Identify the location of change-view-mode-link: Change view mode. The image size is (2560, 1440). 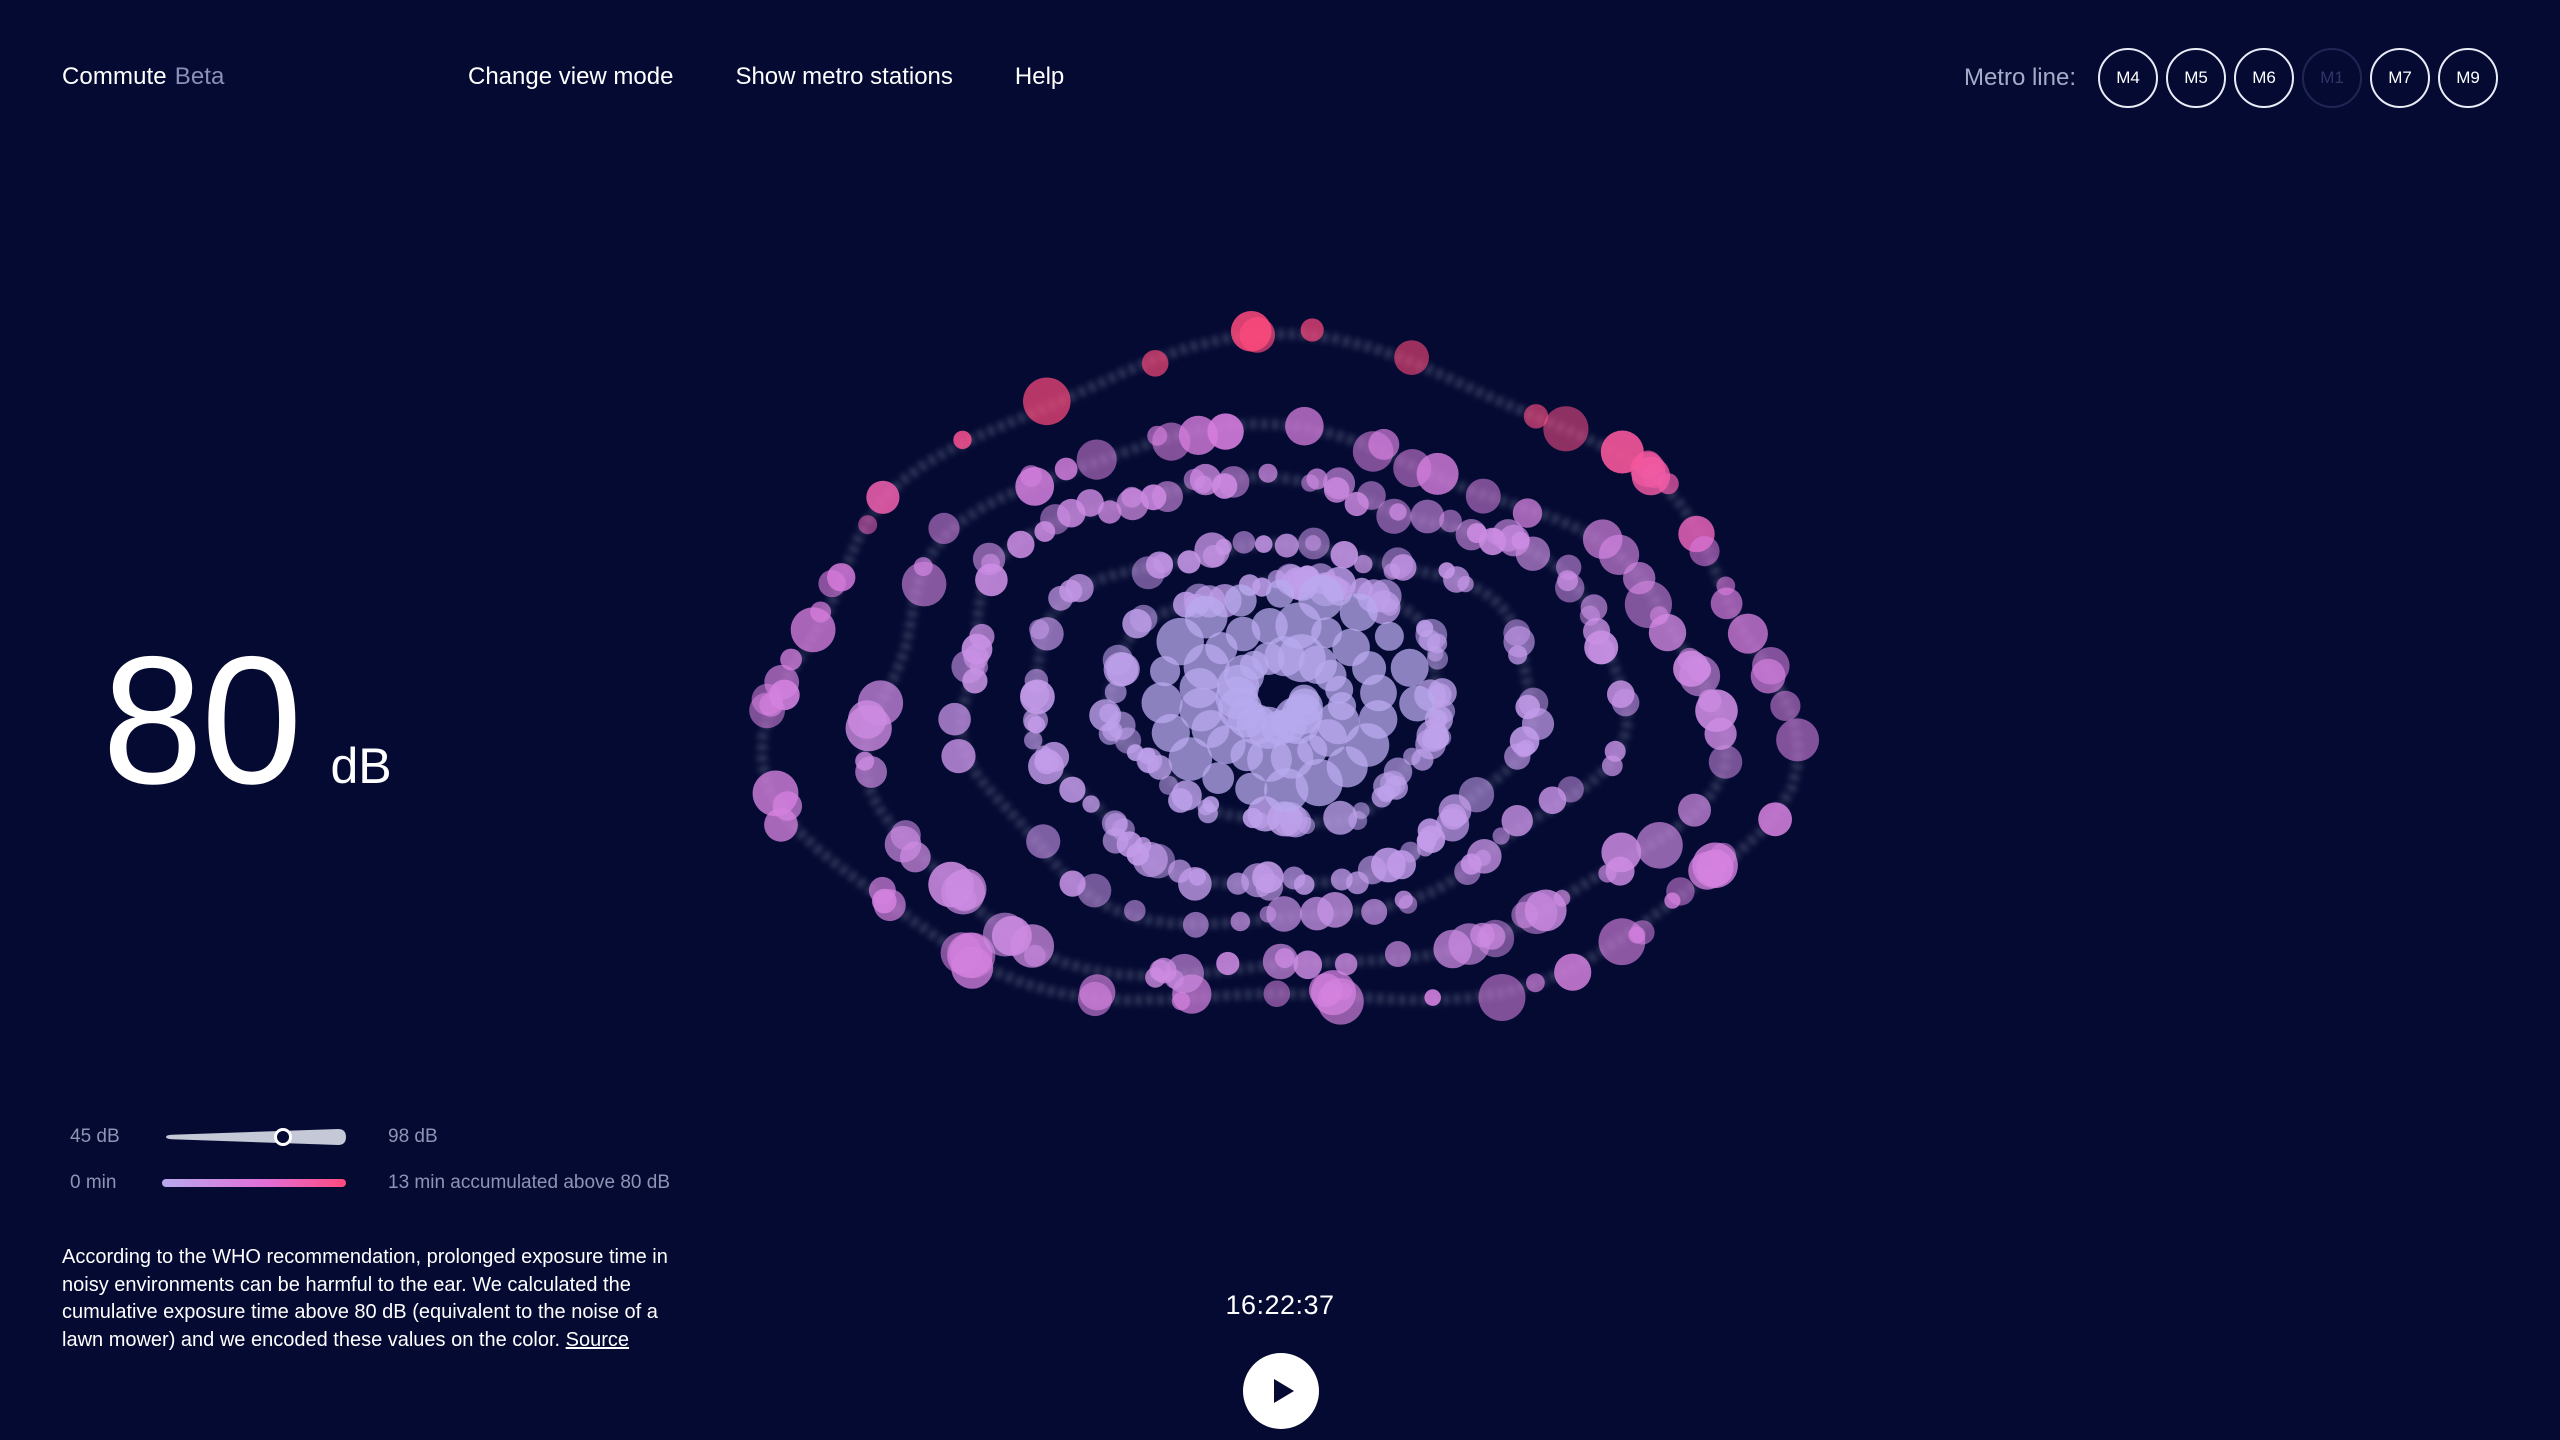
(570, 77).